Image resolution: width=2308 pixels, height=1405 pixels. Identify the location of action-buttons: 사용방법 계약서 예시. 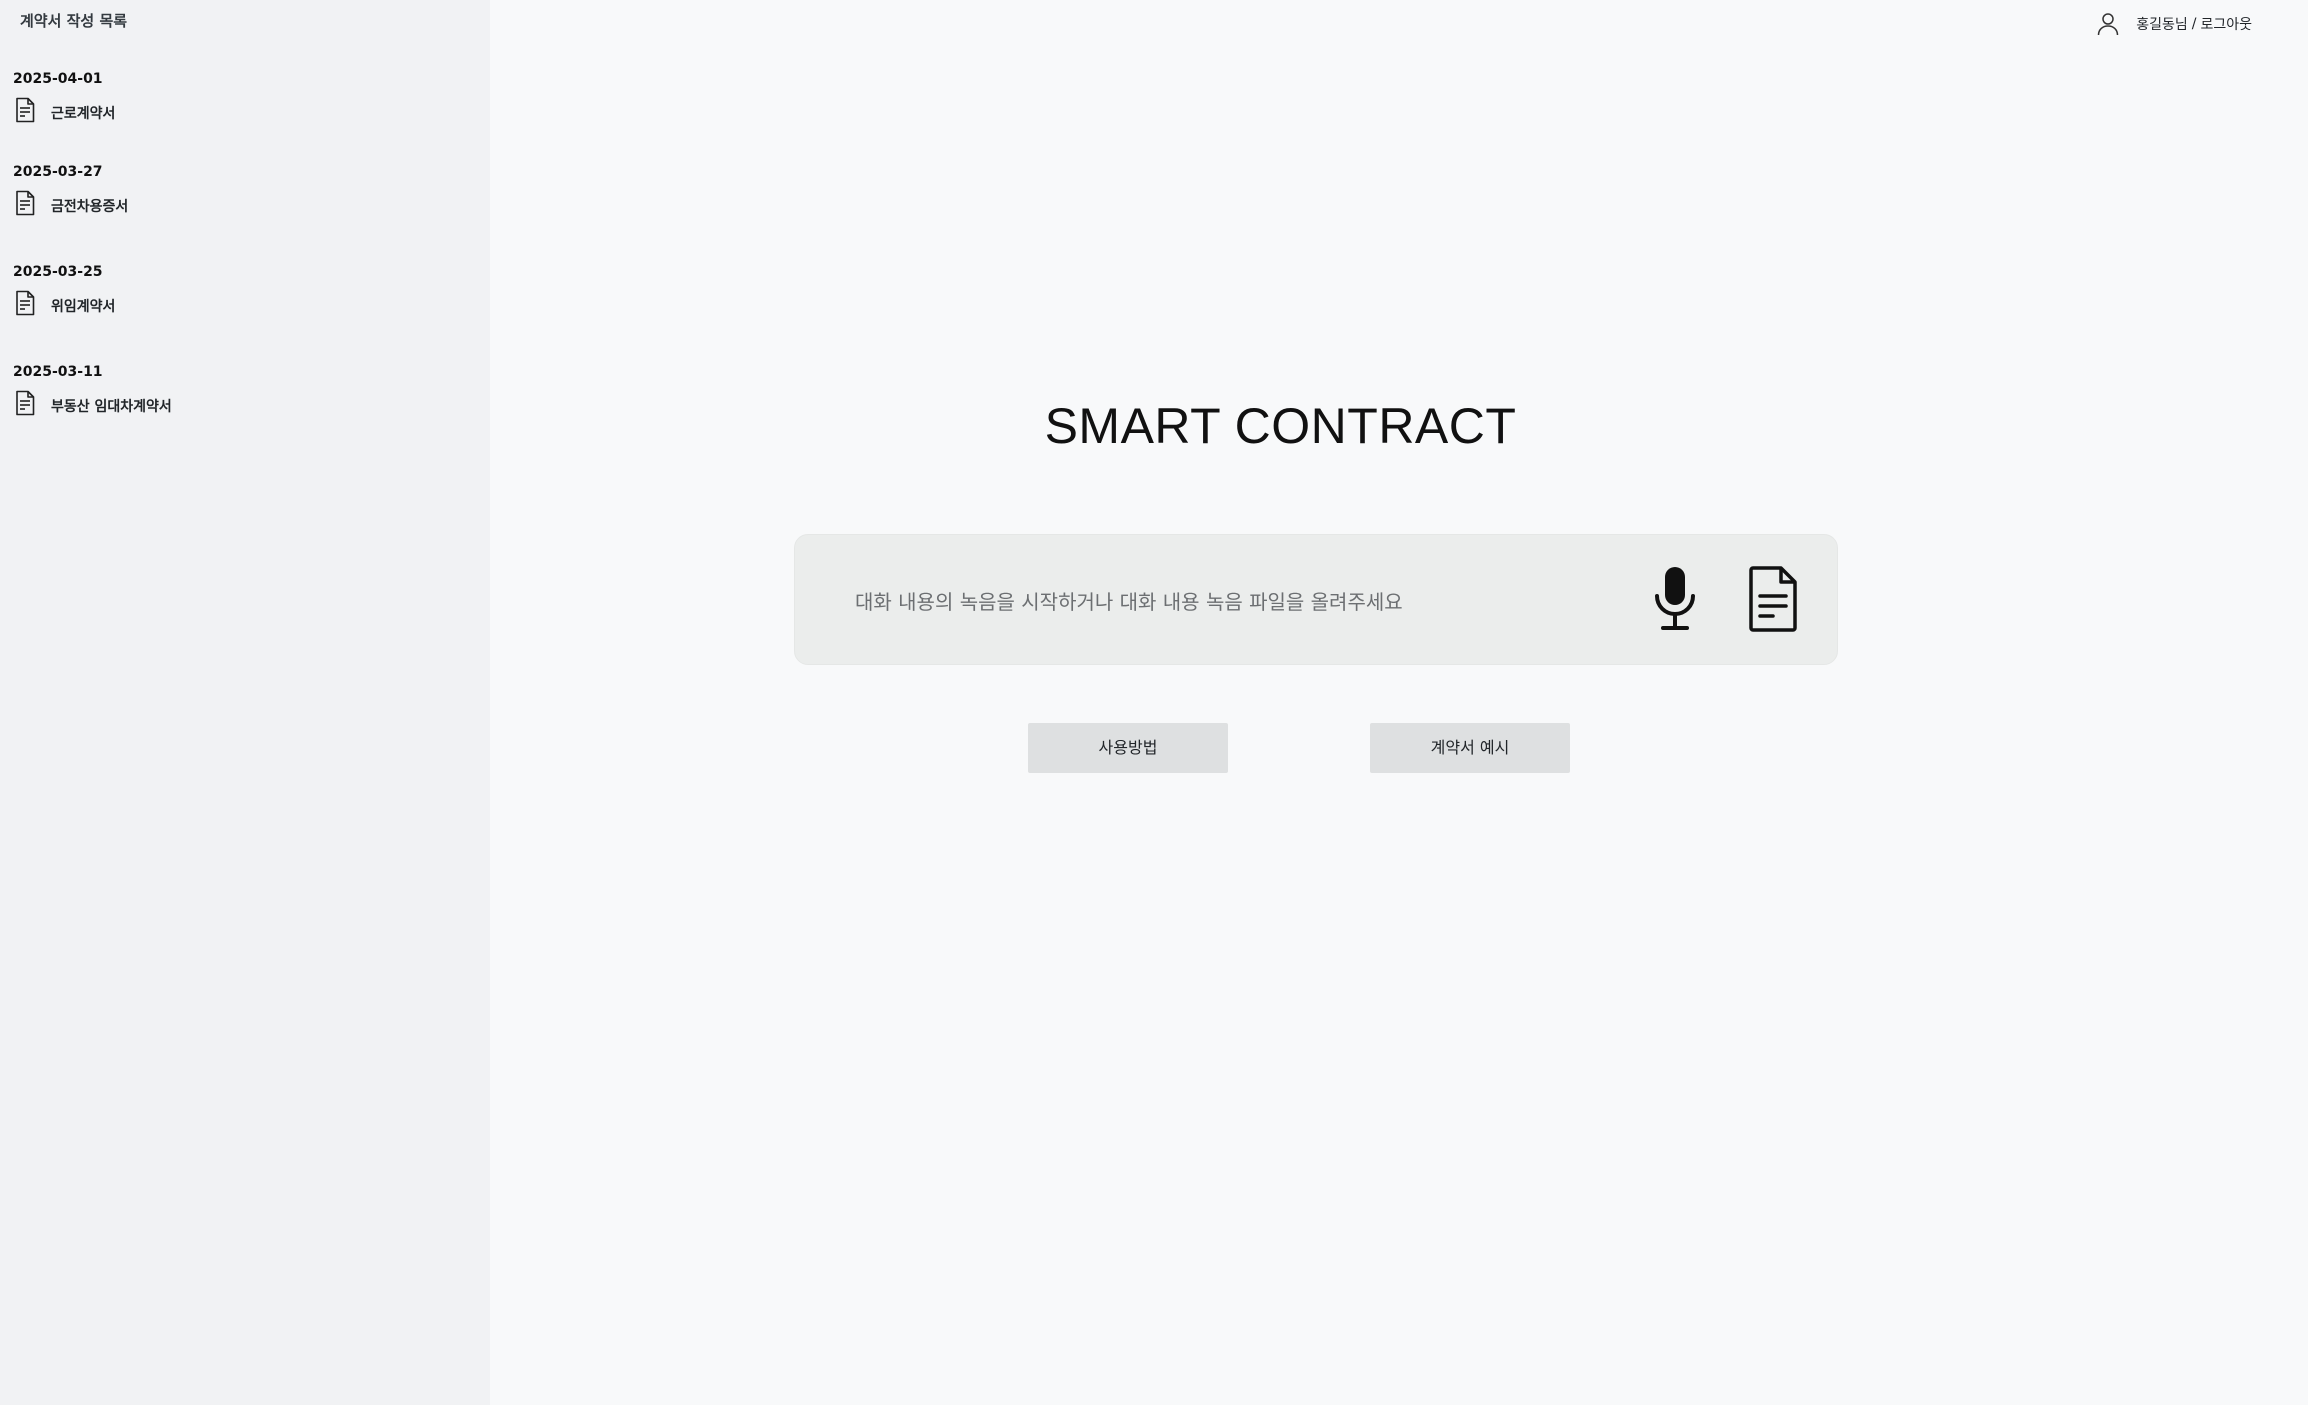
(1399, 748).